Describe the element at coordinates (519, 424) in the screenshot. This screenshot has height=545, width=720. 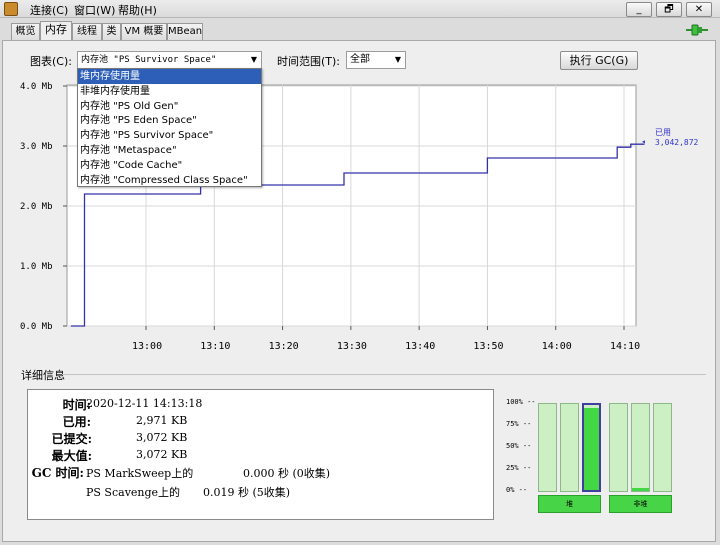
I see `pct-75: 75% --` at that location.